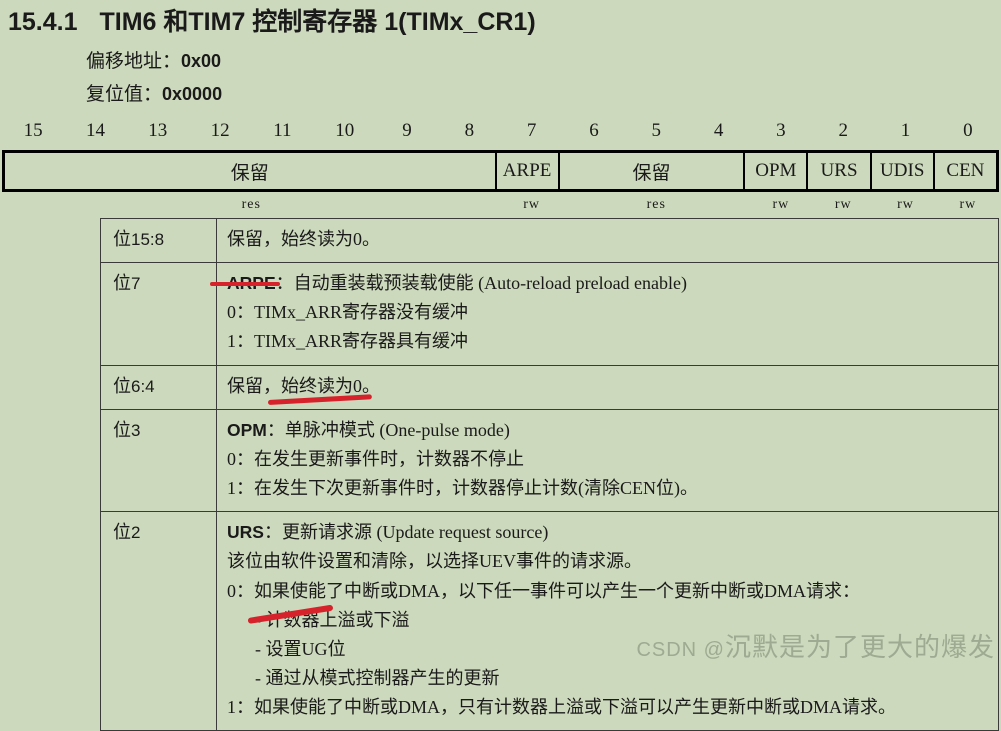  I want to click on description-line: OPM：单脉冲模式 (One-pulse mode), so click(607, 430).